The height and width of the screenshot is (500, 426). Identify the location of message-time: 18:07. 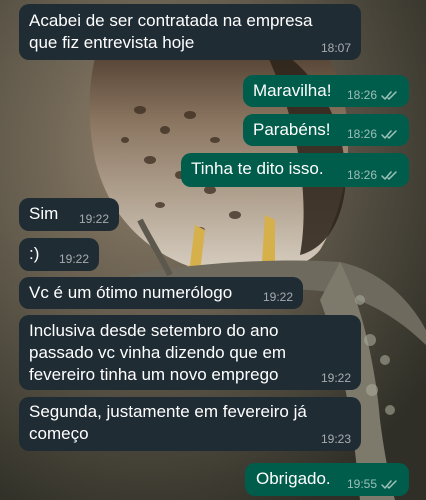
(335, 48).